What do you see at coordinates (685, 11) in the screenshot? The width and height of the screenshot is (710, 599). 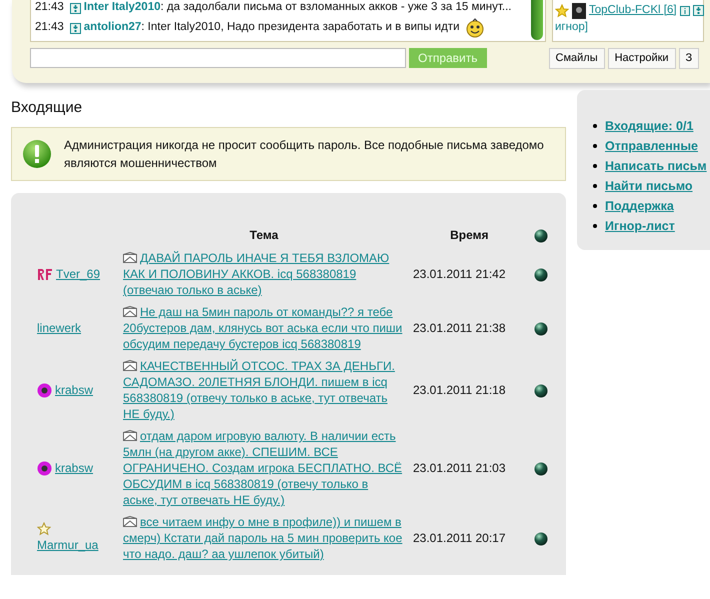 I see `info-icon` at bounding box center [685, 11].